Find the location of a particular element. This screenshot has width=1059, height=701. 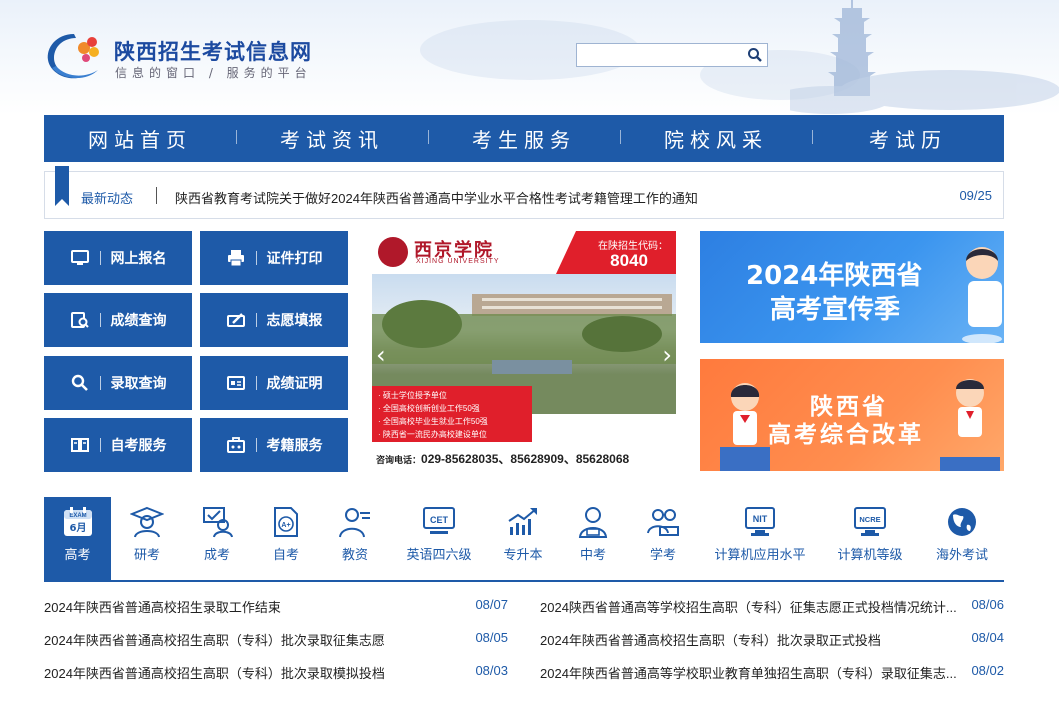

book-icon is located at coordinates (79, 445).